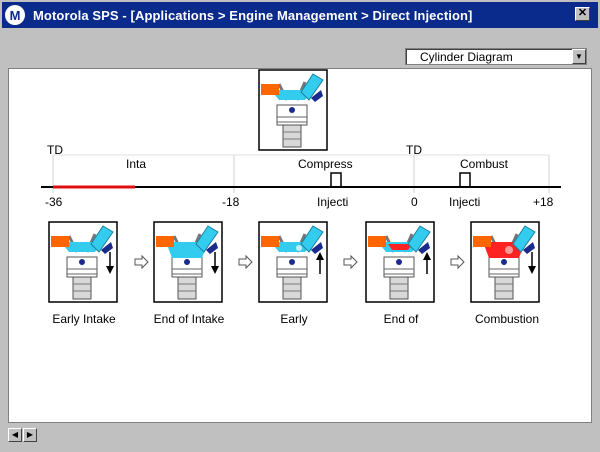 This screenshot has height=452, width=600. I want to click on horizontal-scrollbar: ◀ ▶, so click(300, 436).